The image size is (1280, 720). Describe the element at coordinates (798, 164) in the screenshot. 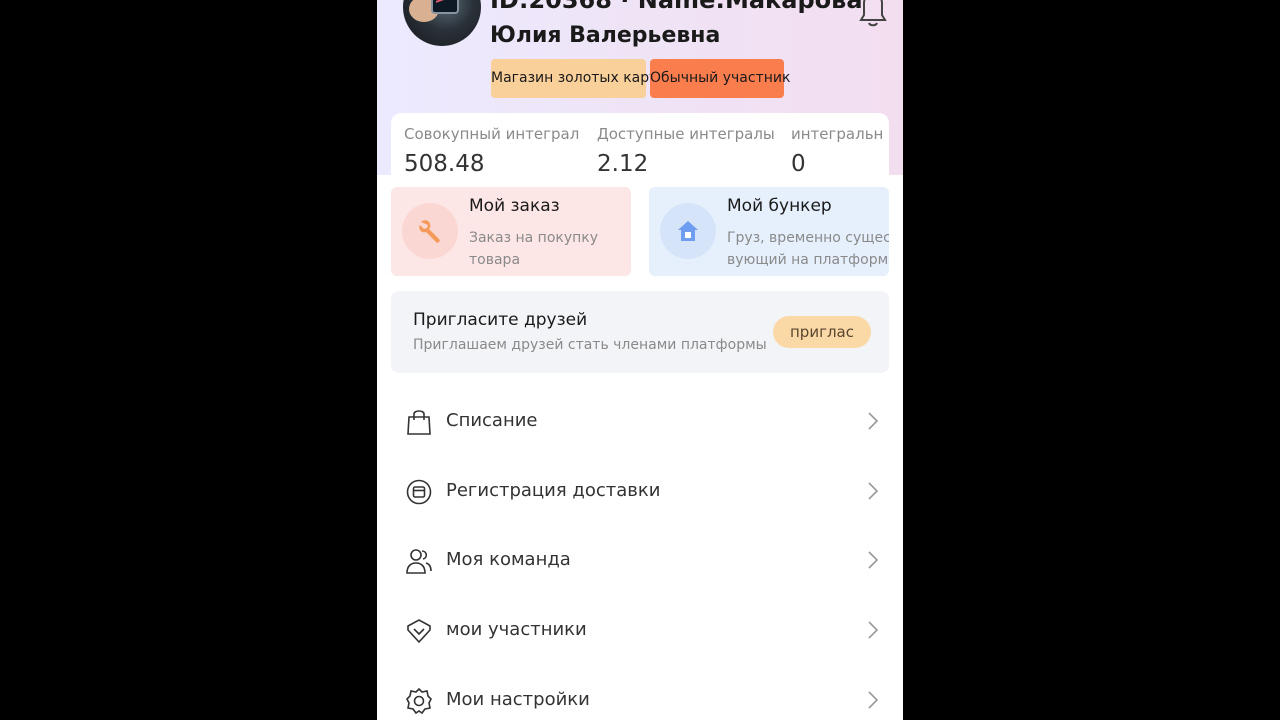

I see `stat-value: 0` at that location.